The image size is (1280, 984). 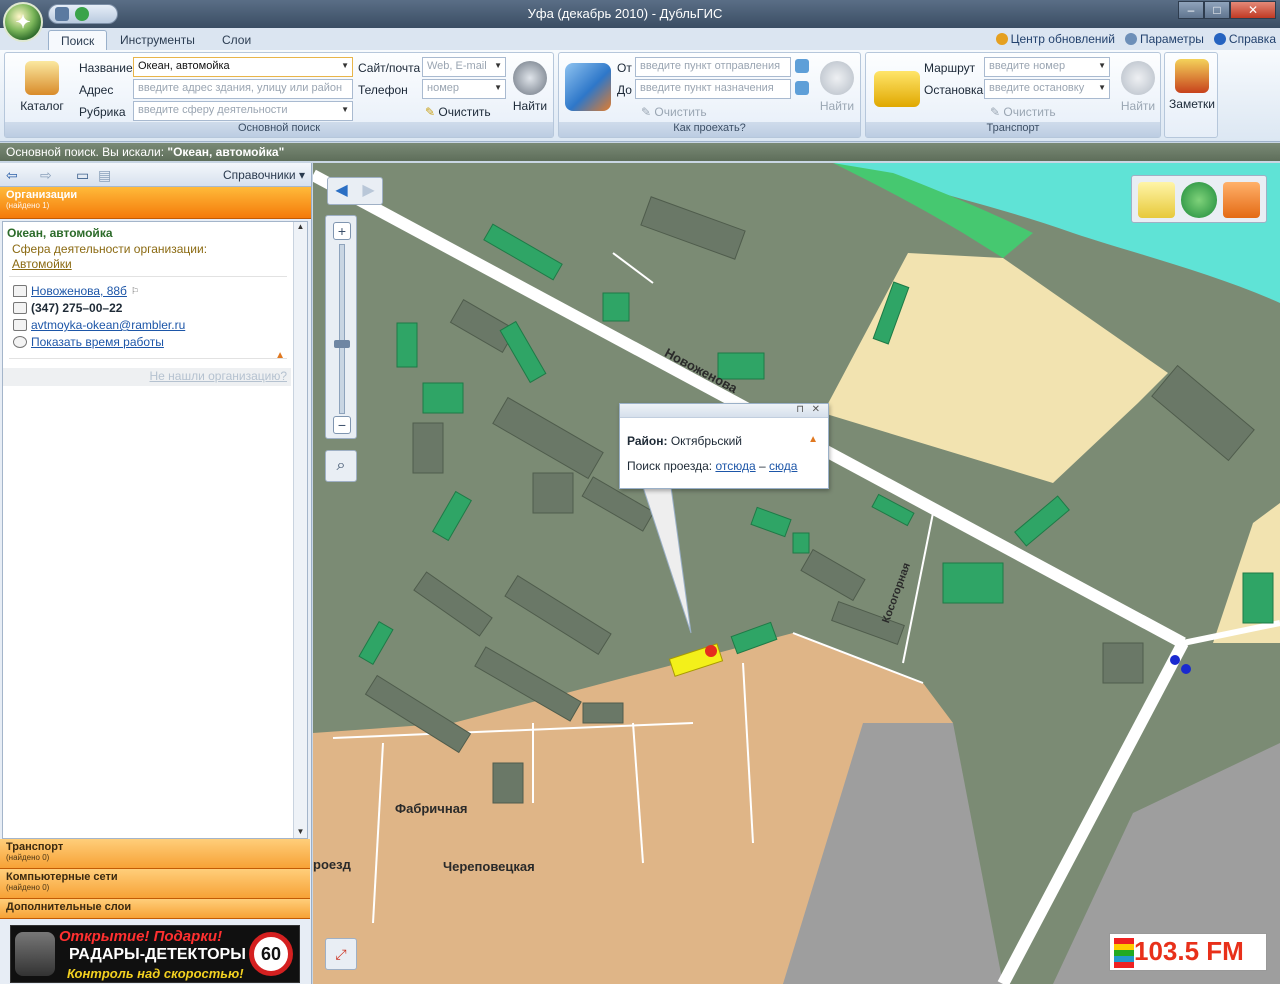 What do you see at coordinates (300, 226) in the screenshot?
I see `scroll-up-icon: ▲` at bounding box center [300, 226].